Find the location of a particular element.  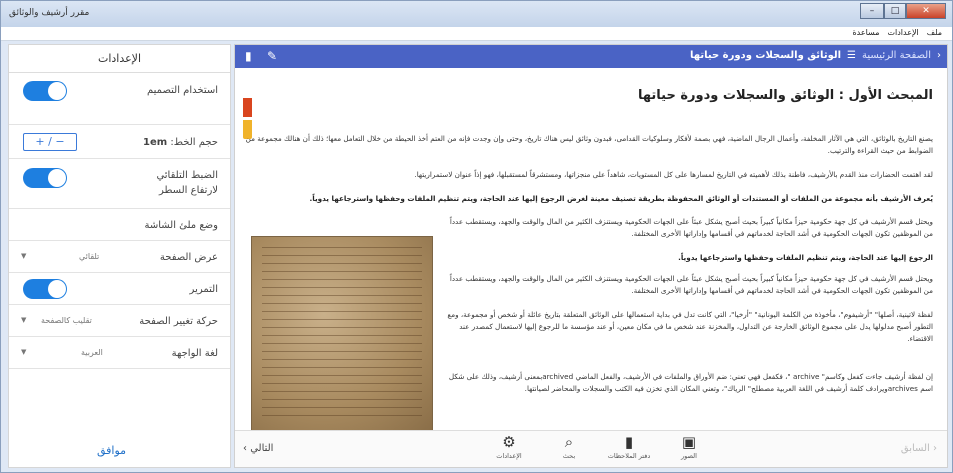

window-controls: – □ ✕ is located at coordinates (903, 11).